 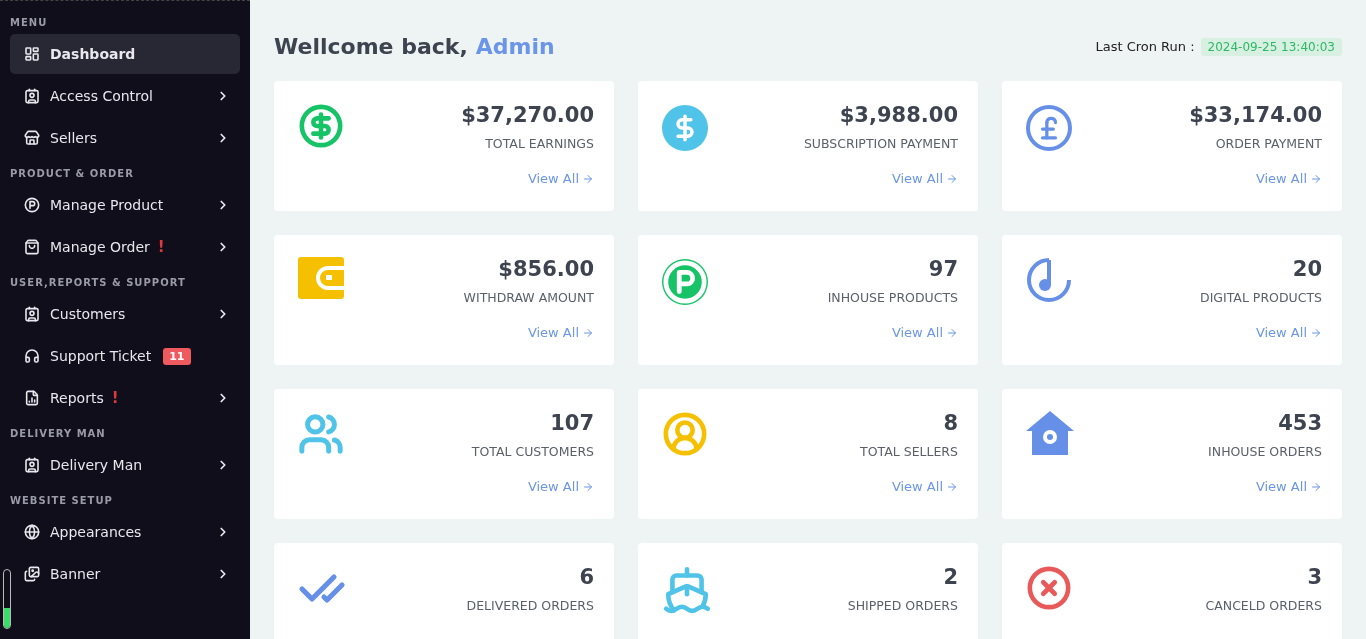 I want to click on sidebar-item-label: Dashboard, so click(x=93, y=54).